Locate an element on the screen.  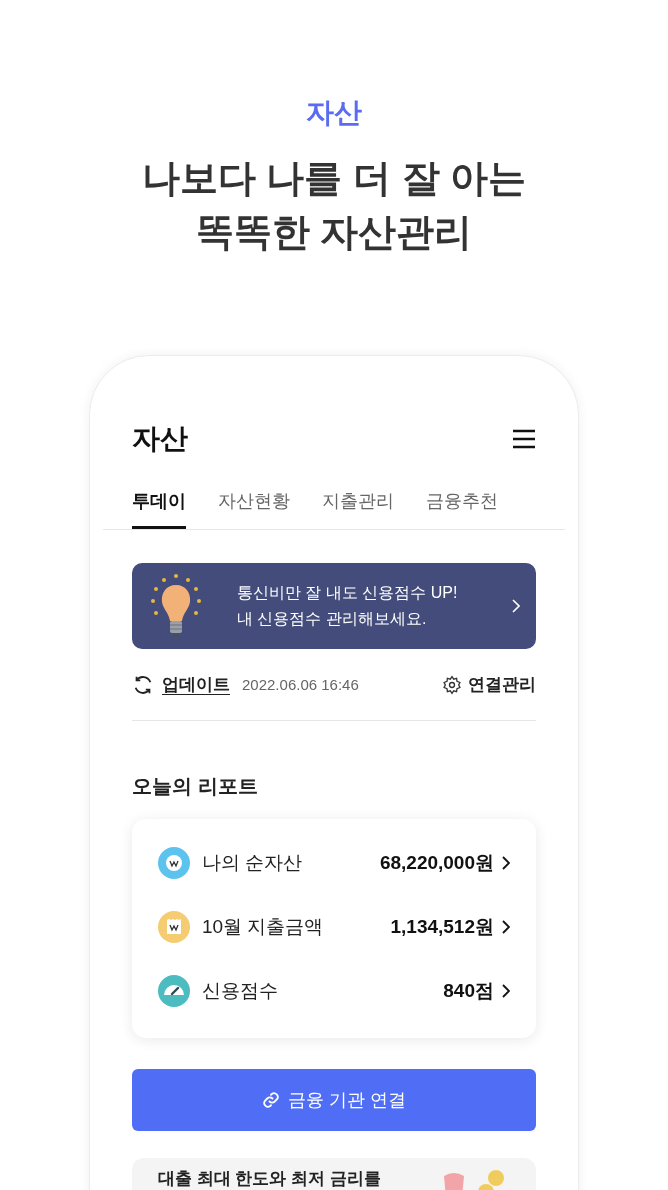
light-bulb-icon is located at coordinates (176, 606).